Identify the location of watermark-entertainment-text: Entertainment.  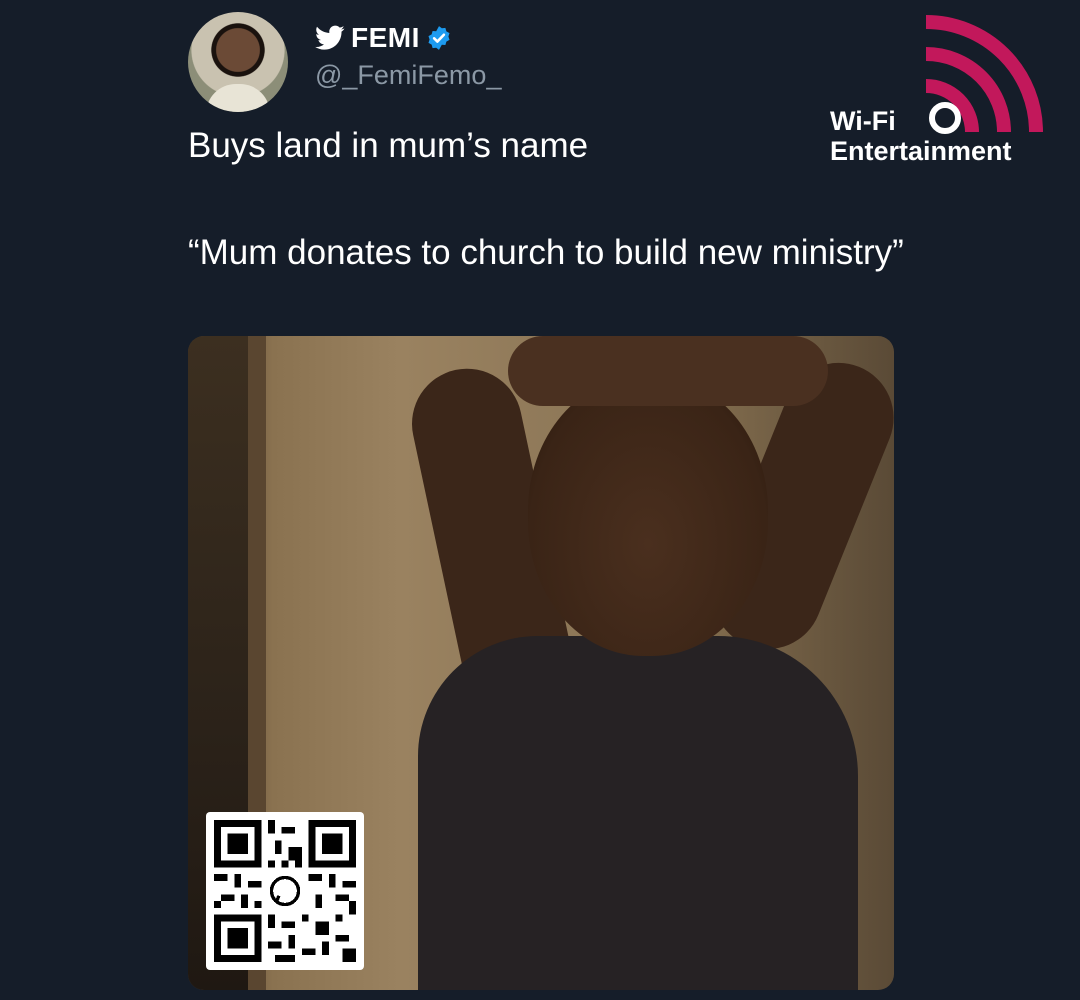
(921, 151).